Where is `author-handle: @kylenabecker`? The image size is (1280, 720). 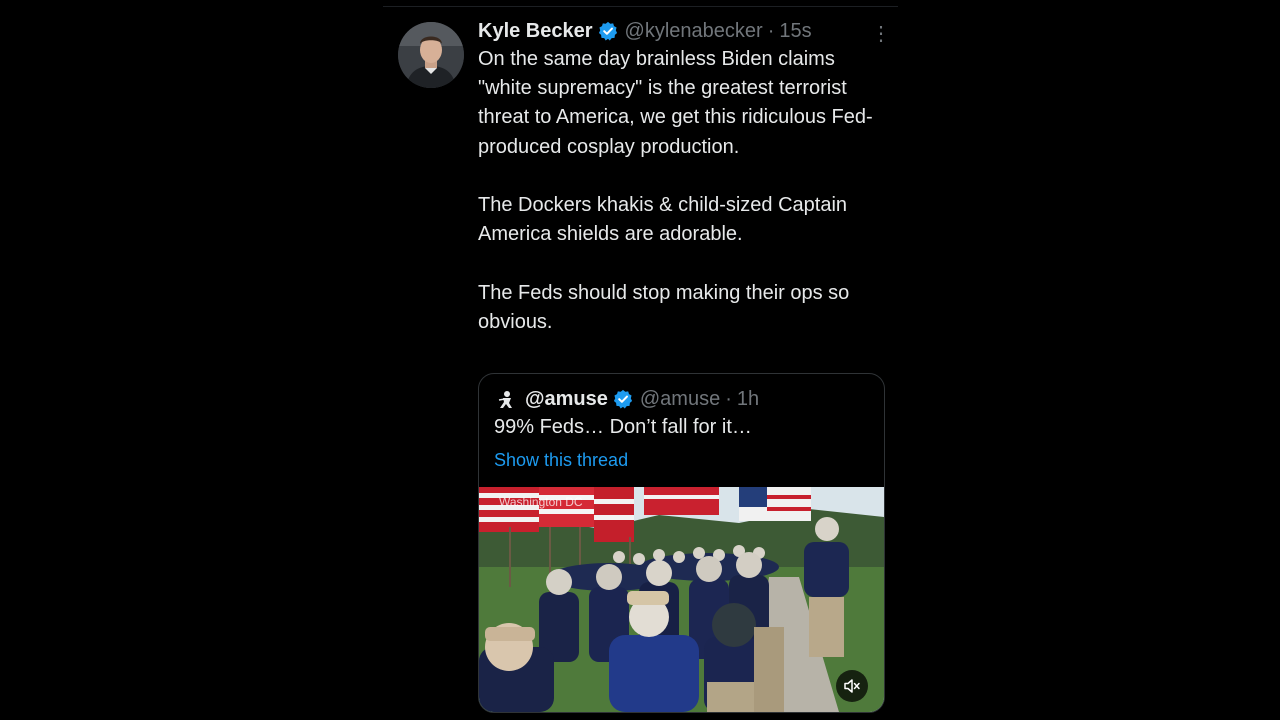
author-handle: @kylenabecker is located at coordinates (694, 31).